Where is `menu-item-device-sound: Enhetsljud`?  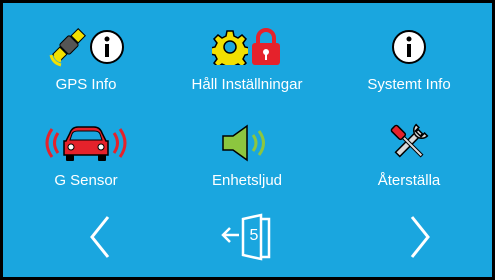 menu-item-device-sound: Enhetsljud is located at coordinates (247, 149).